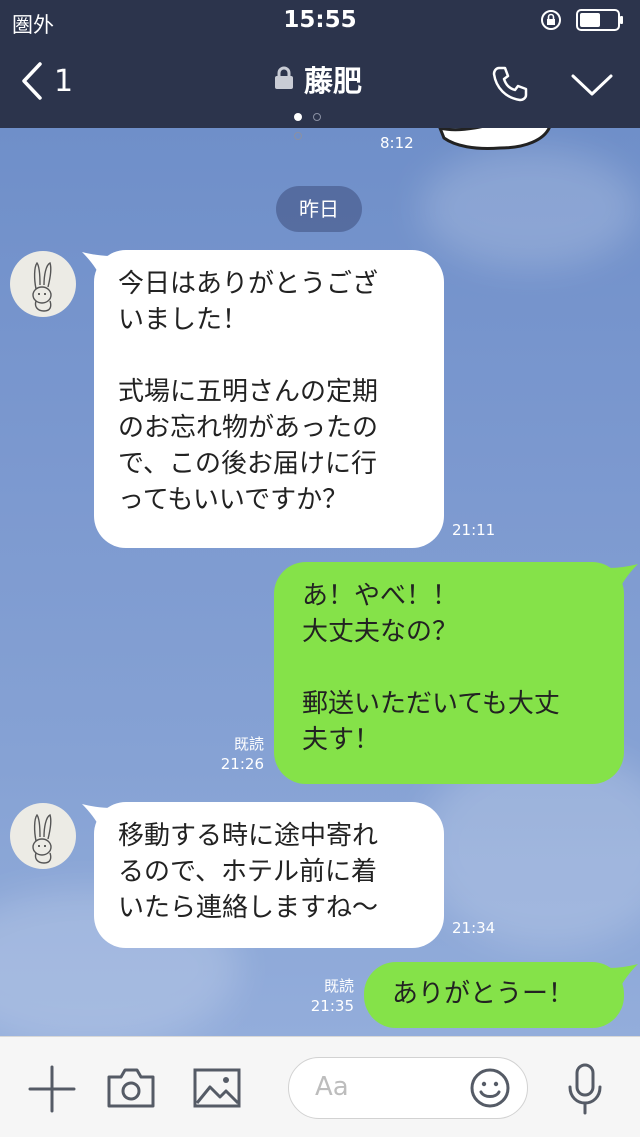  I want to click on lock-icon, so click(284, 77).